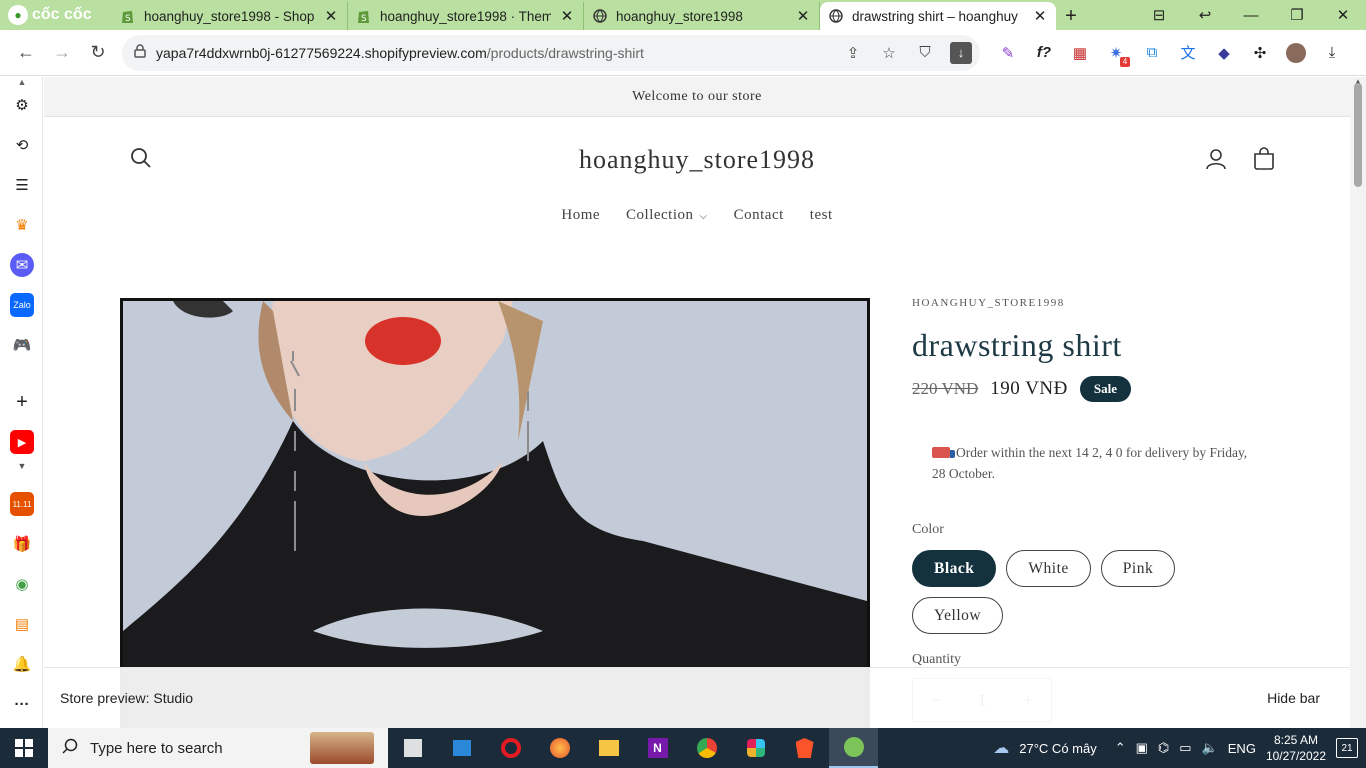 This screenshot has height=768, width=1366. Describe the element at coordinates (22, 185) in the screenshot. I see `list-icon: ☰` at that location.